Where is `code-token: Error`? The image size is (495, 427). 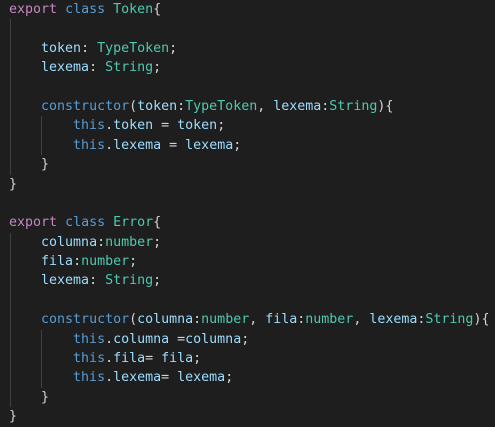
code-token: Error is located at coordinates (133, 223).